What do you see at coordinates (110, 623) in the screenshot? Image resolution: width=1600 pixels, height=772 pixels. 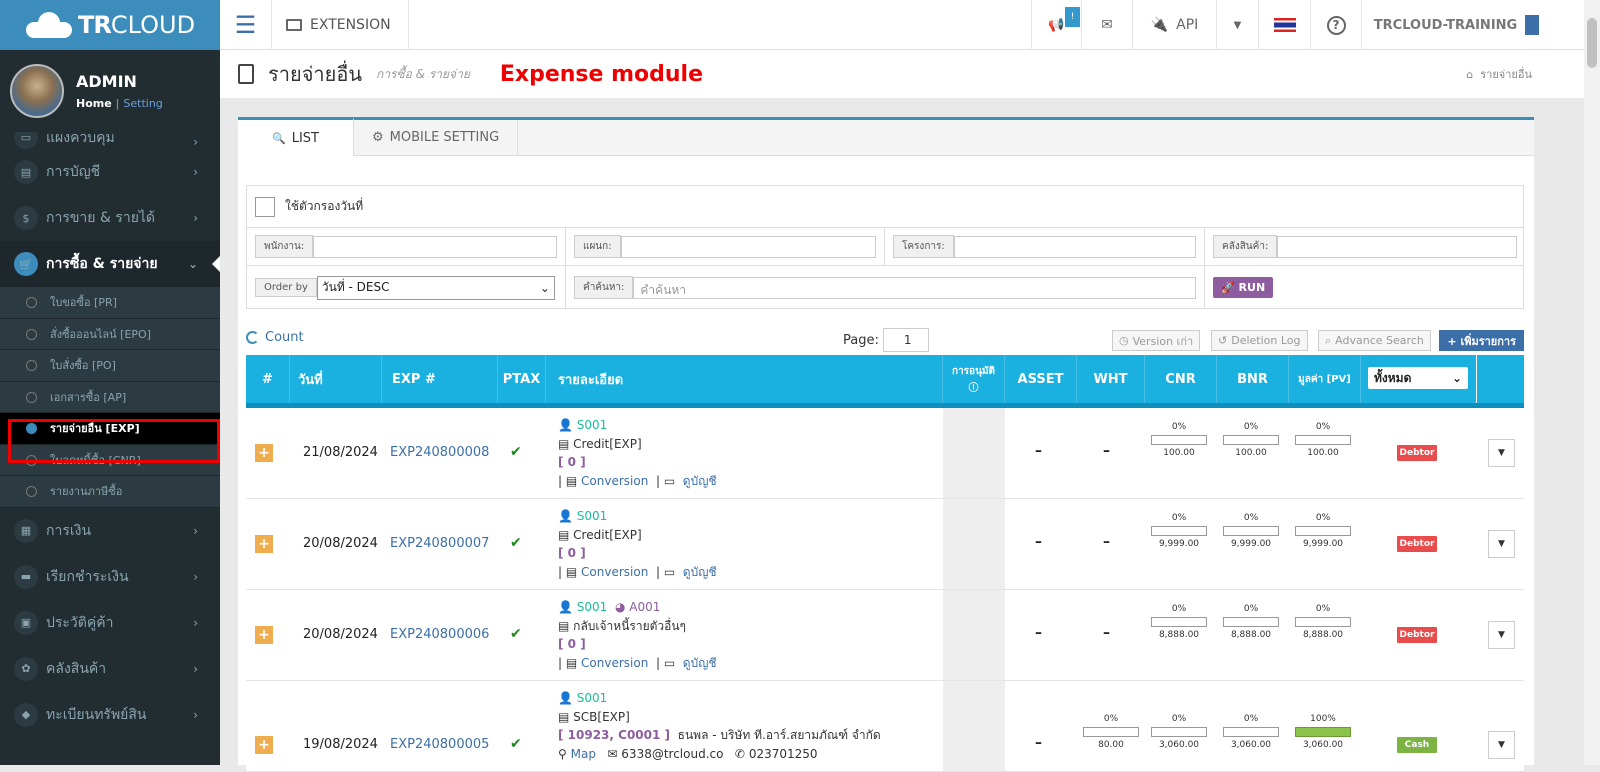 I see `sidebar-item-contacts: ▣ ประวัติคู่ค้า ›` at bounding box center [110, 623].